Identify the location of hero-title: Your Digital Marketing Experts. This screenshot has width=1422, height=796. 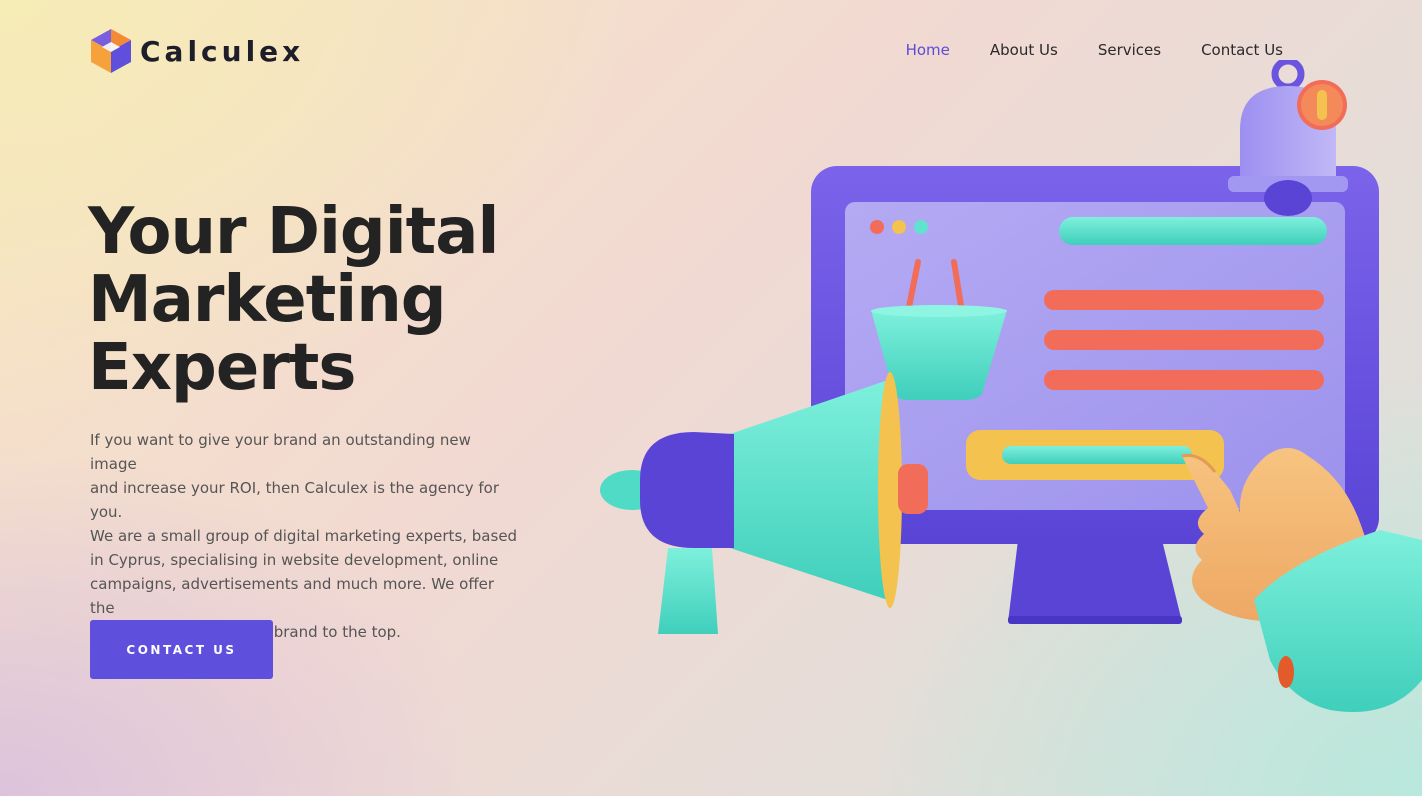
(348, 300).